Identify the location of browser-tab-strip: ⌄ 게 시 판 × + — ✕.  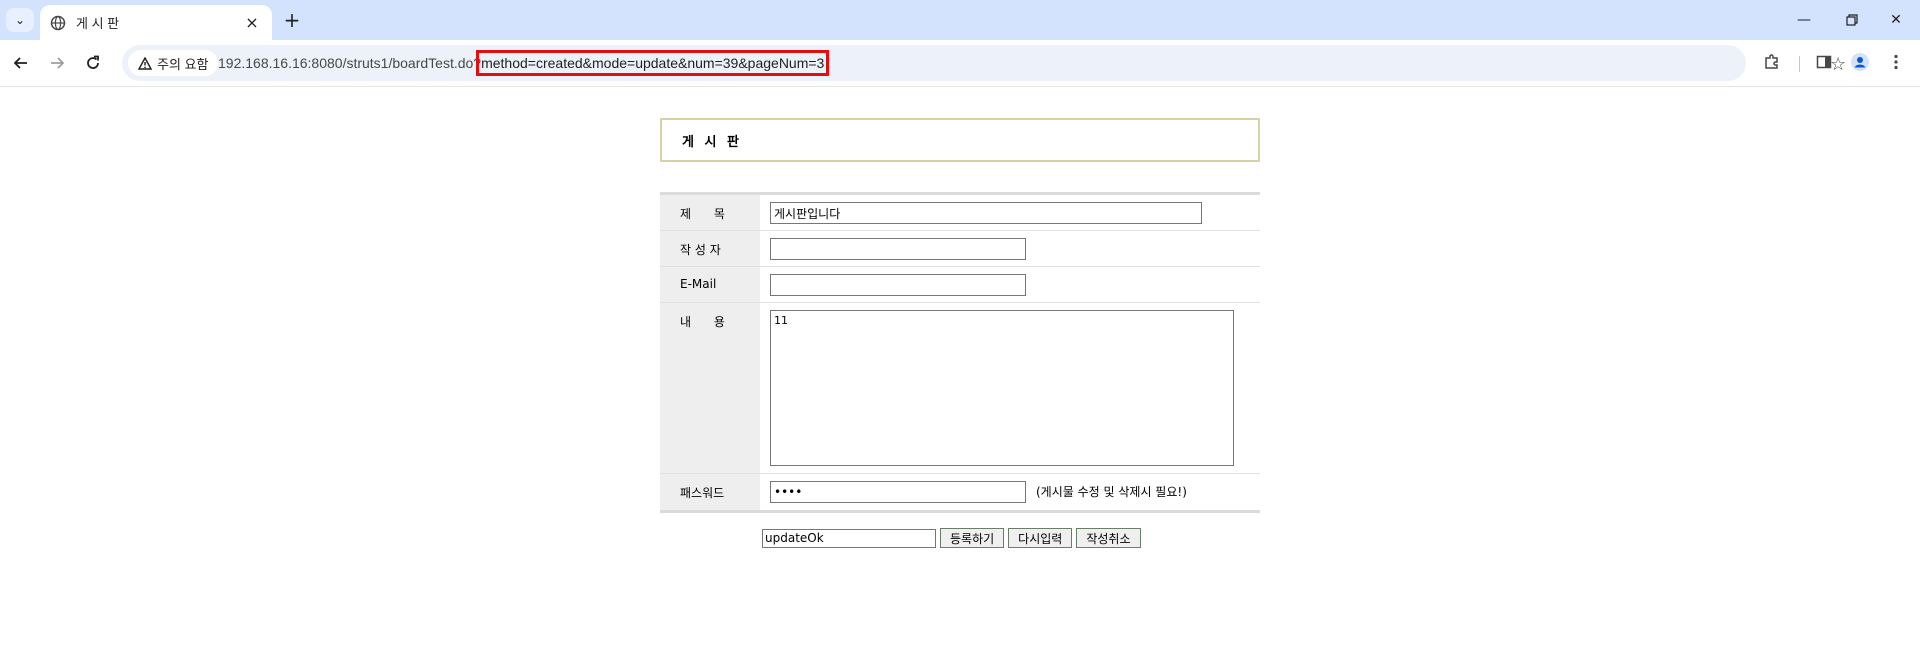
(960, 20).